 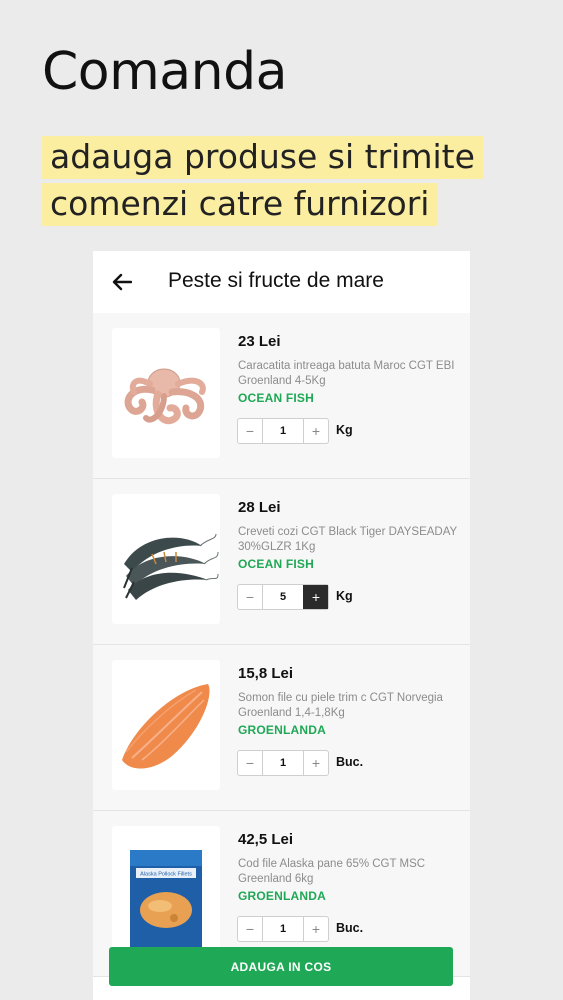 What do you see at coordinates (281, 966) in the screenshot?
I see `add-to-cart-button: ADAUGA IN COS` at bounding box center [281, 966].